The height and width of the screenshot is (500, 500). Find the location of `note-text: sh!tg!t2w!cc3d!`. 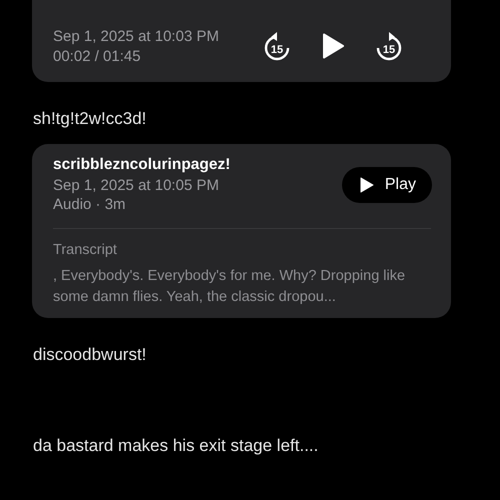

note-text: sh!tg!t2w!cc3d! is located at coordinates (89, 119).